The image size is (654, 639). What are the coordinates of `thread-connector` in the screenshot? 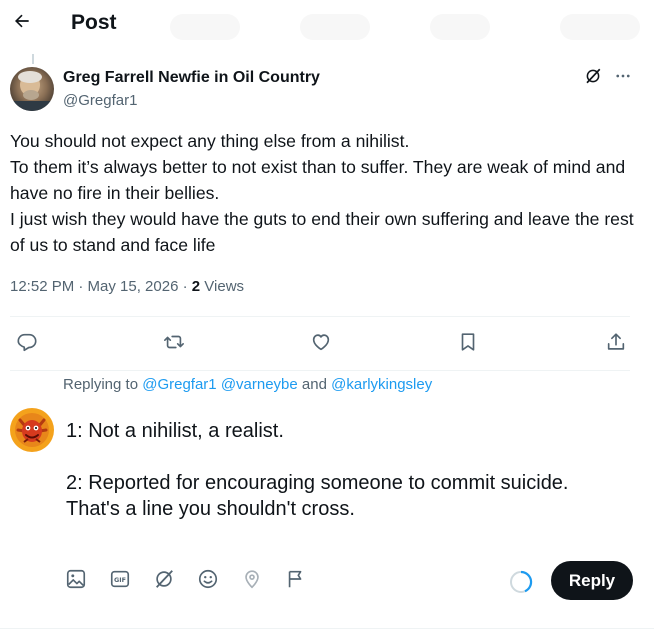 It's located at (33, 59).